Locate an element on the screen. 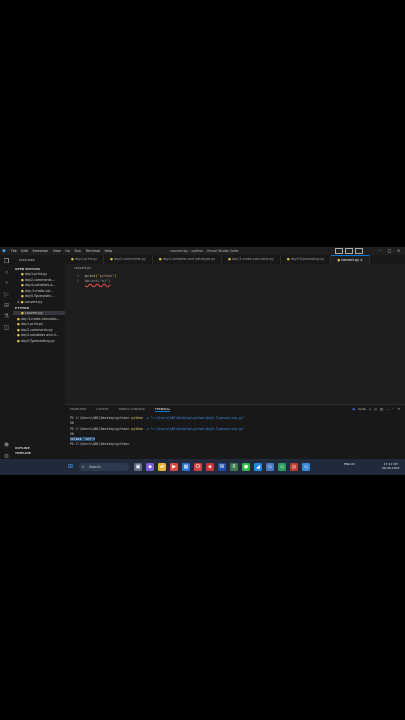 This screenshot has height=720, width=405. tab-terminal: TERMINAL is located at coordinates (162, 409).